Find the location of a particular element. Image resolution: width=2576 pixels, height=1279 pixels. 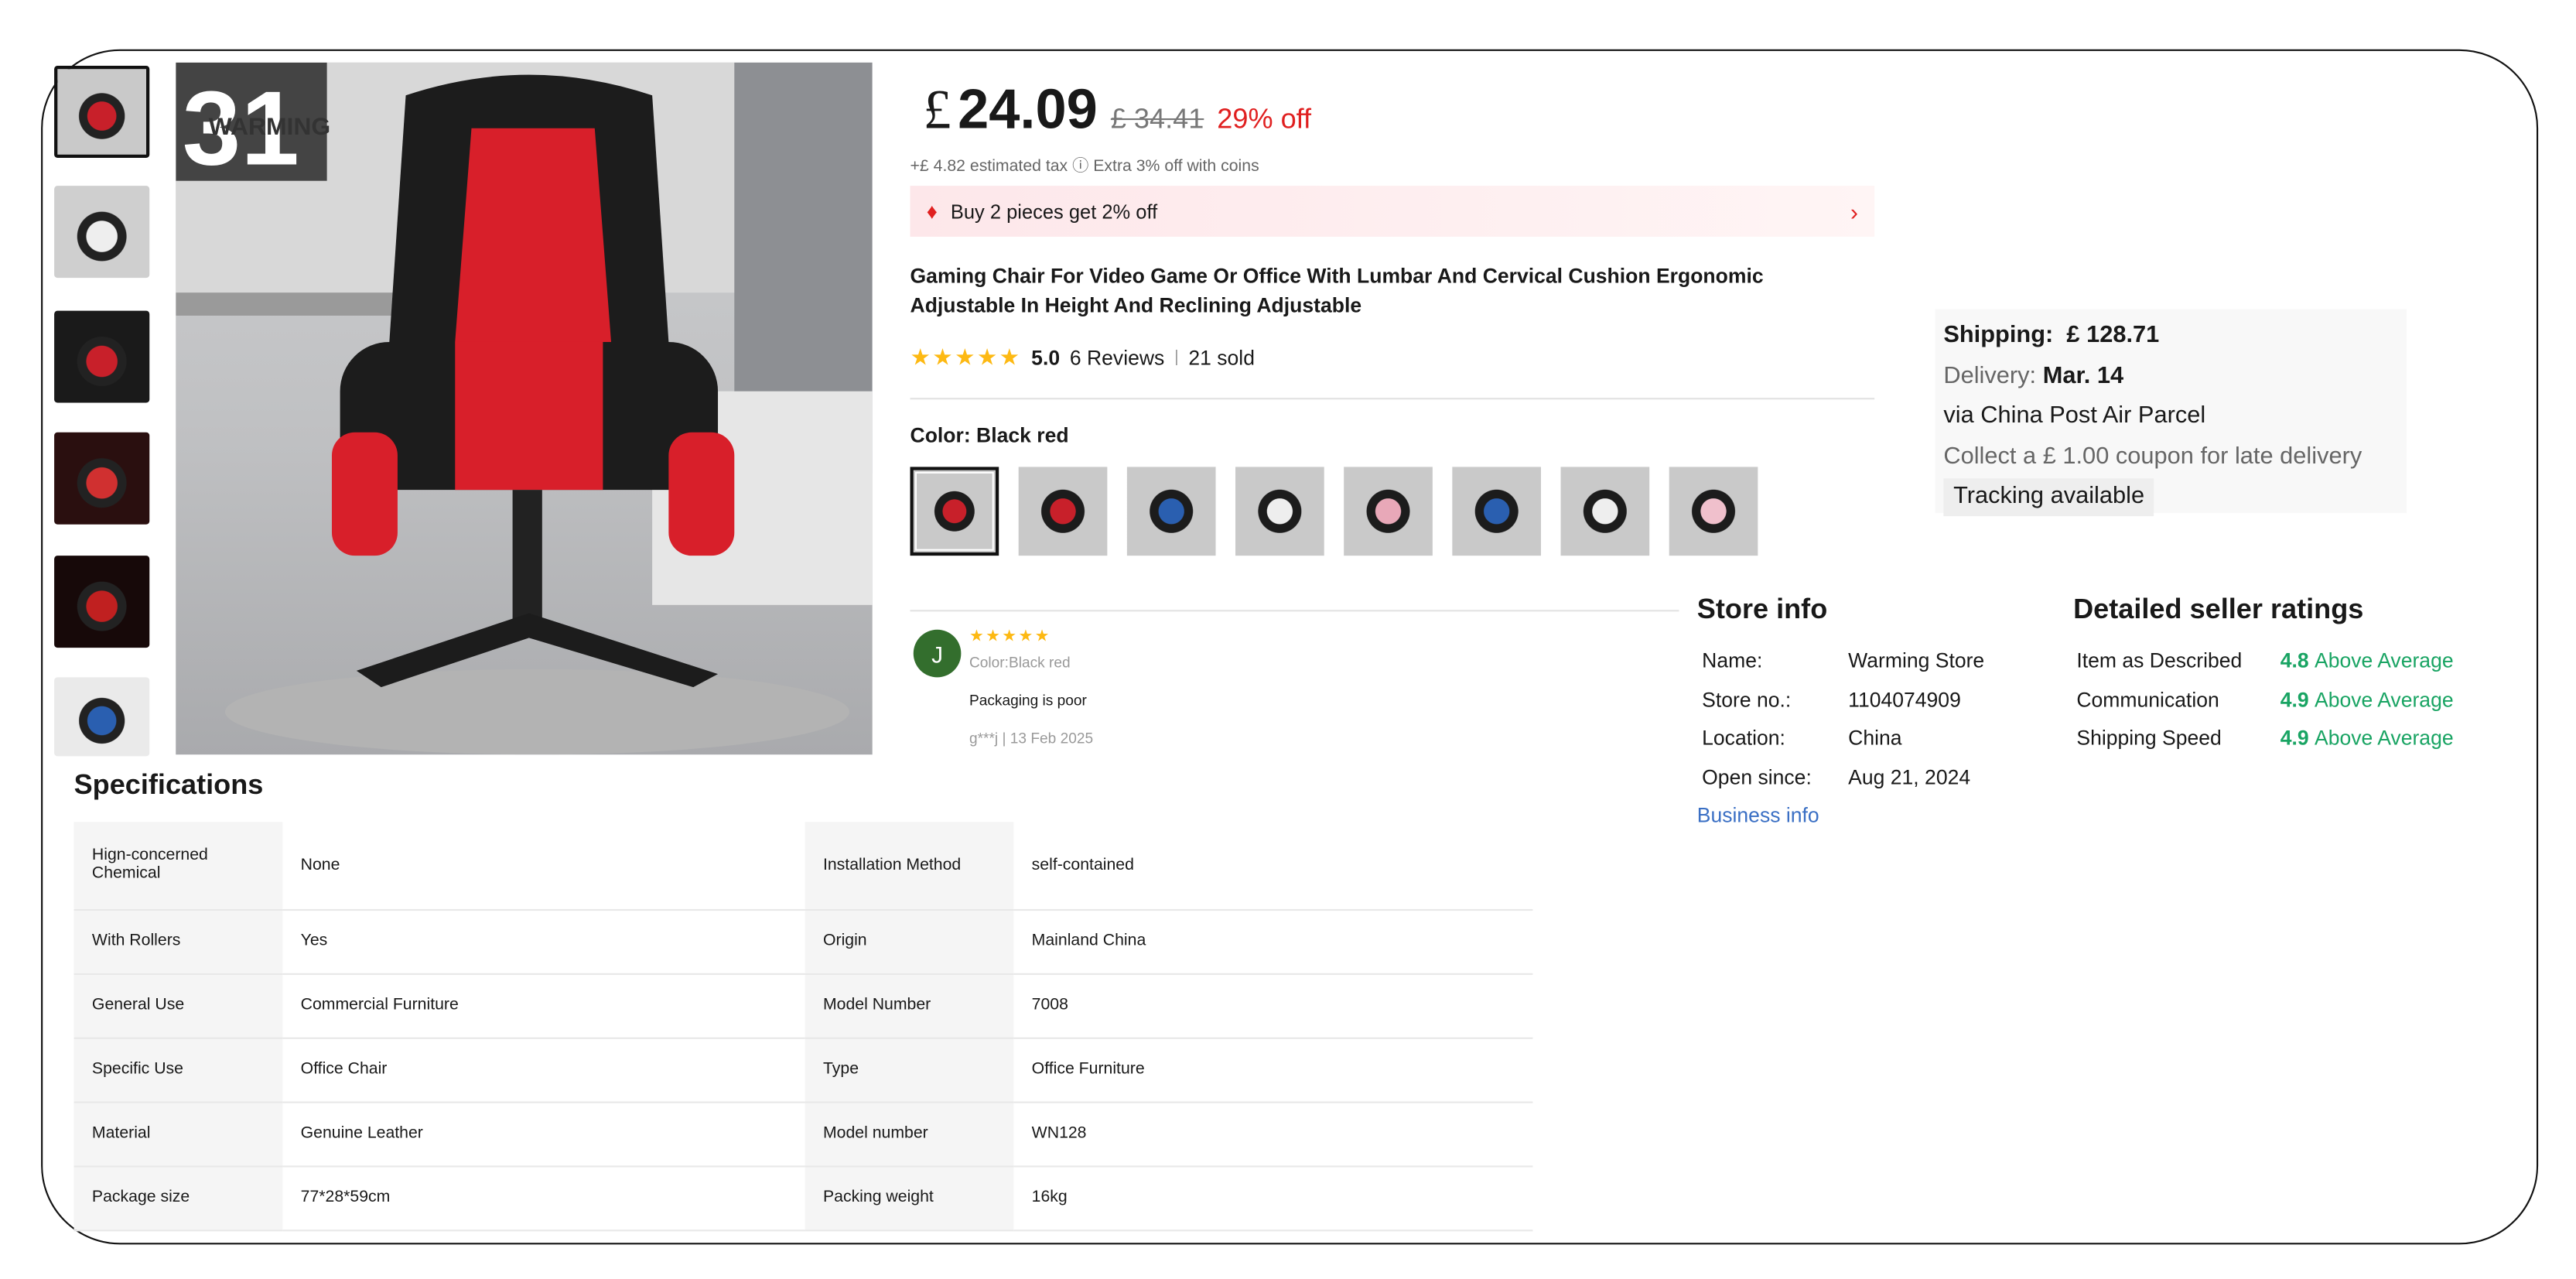

price-row: £ 24.09 £ 34.41 29% off is located at coordinates (1118, 111).